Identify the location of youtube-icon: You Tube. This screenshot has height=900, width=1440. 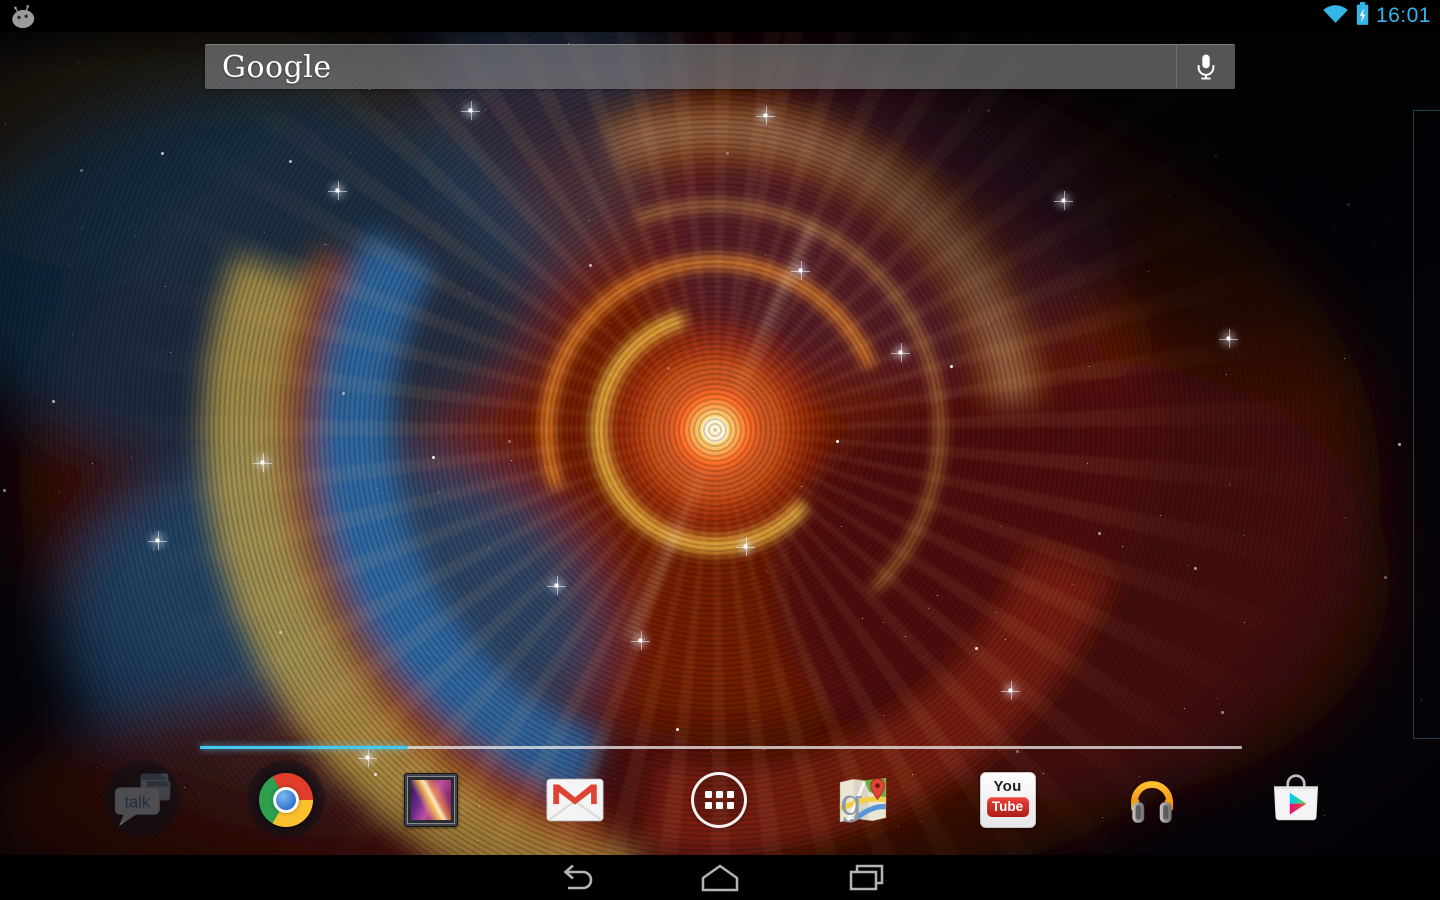
(1007, 800).